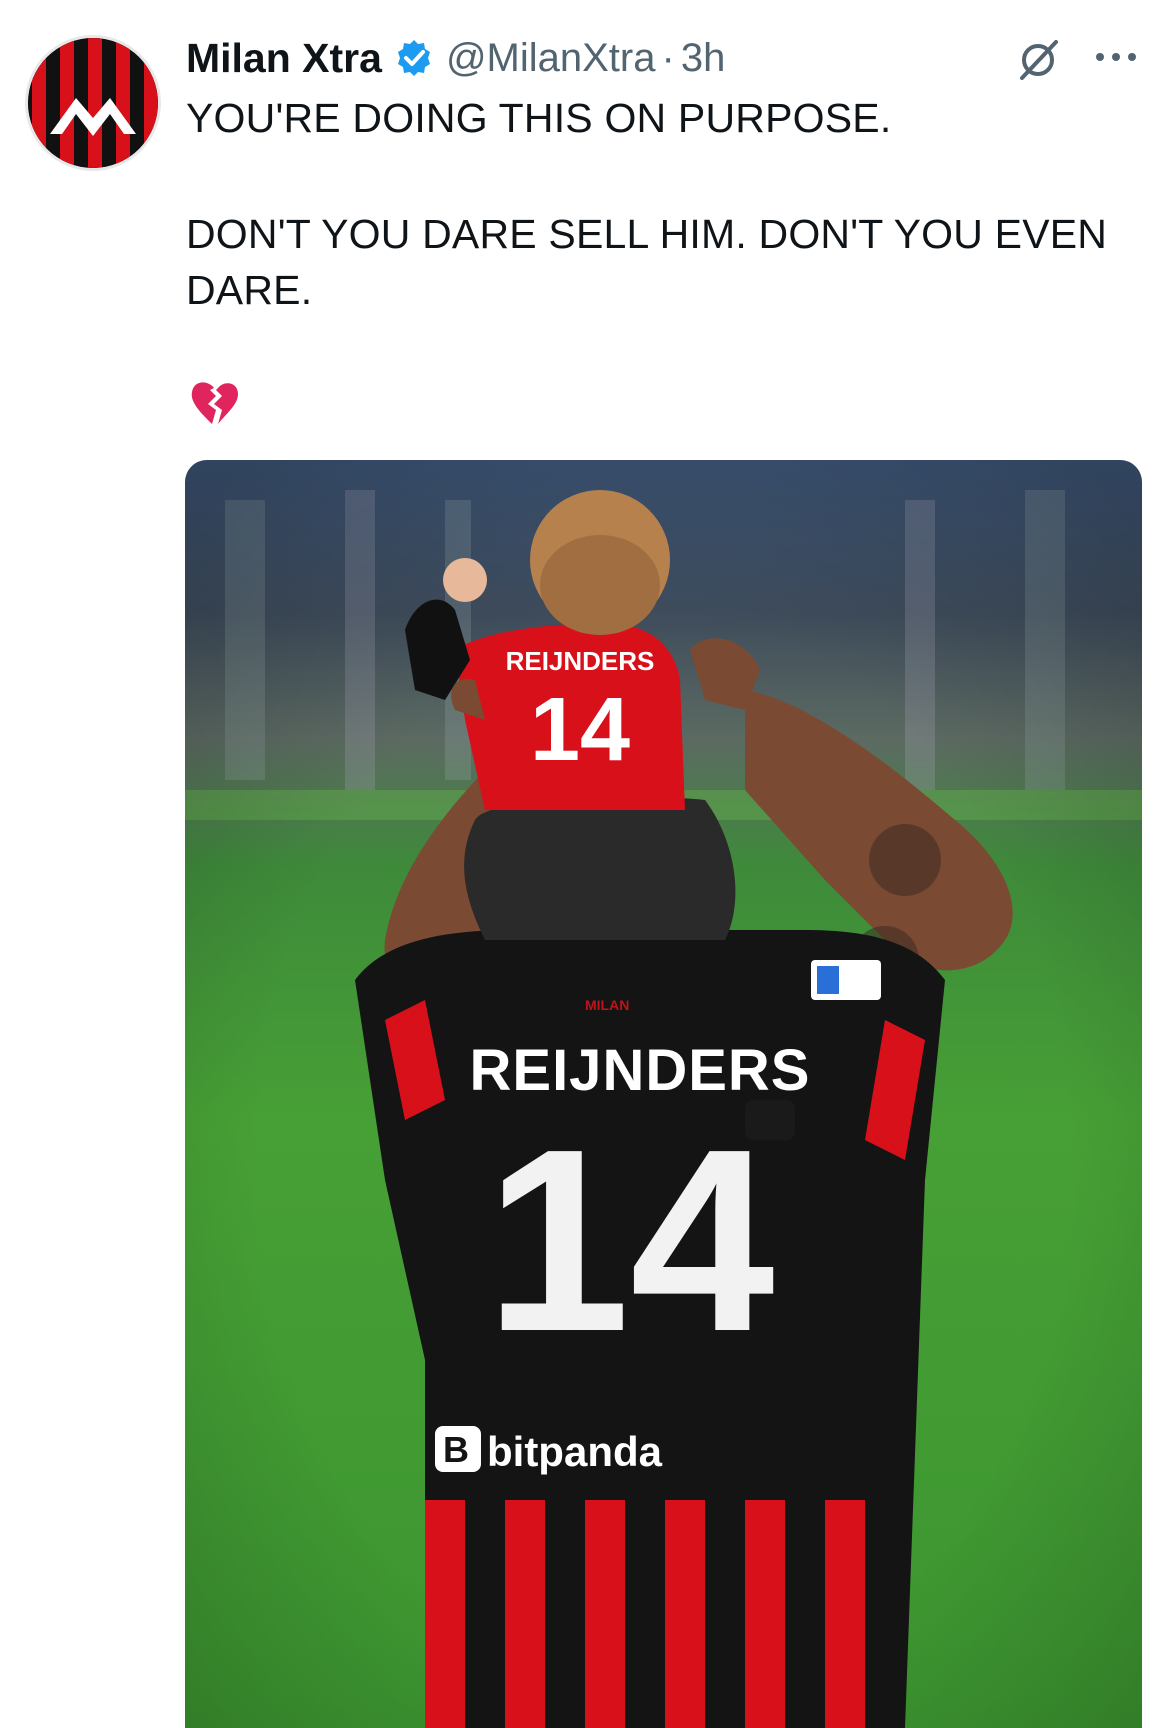 The width and height of the screenshot is (1169, 1728). Describe the element at coordinates (414, 58) in the screenshot. I see `verified-badge-icon` at that location.